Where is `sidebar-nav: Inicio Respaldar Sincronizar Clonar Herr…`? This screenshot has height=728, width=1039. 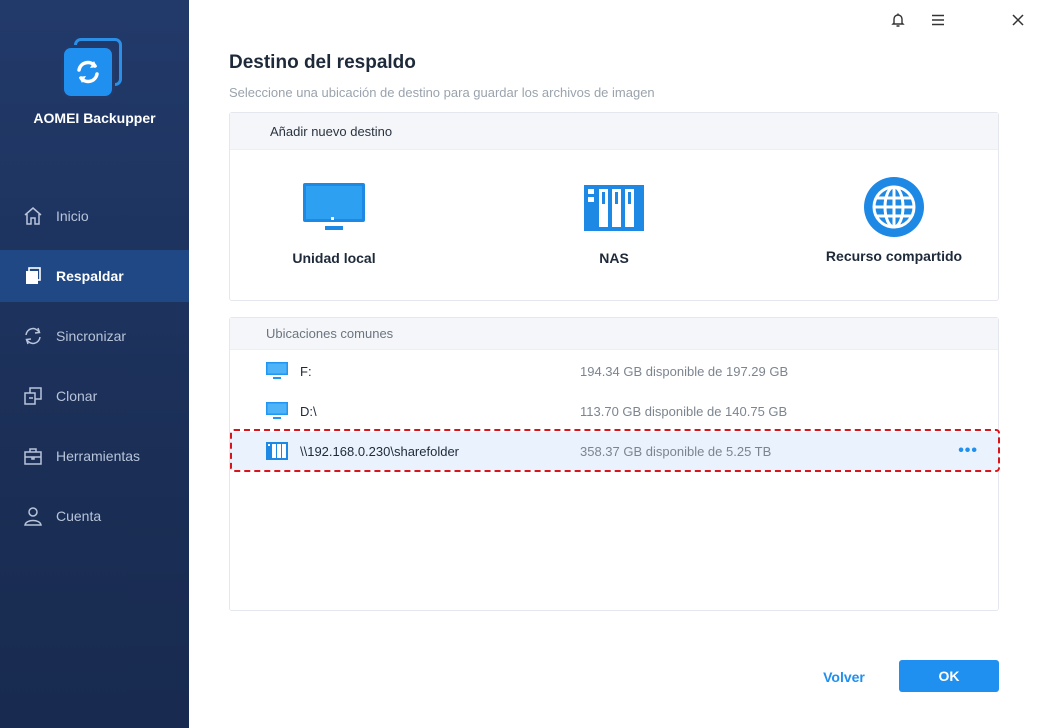 sidebar-nav: Inicio Respaldar Sincronizar Clonar Herr… is located at coordinates (94, 370).